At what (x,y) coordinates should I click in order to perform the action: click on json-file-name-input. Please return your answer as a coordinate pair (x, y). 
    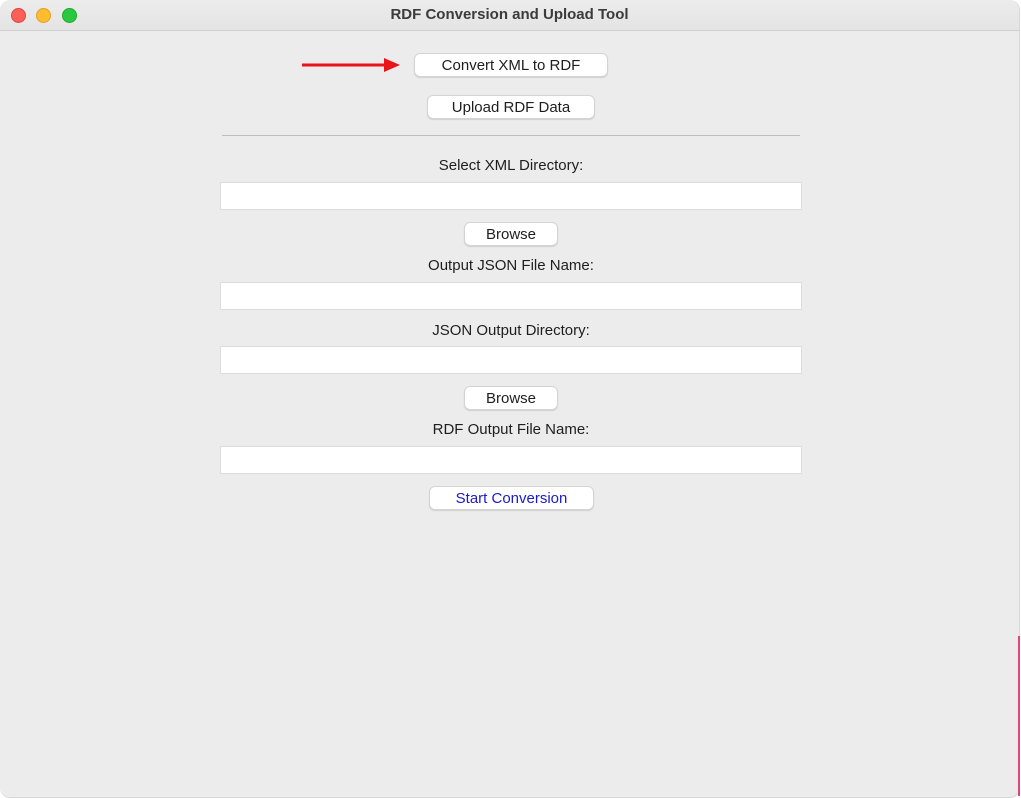
    Looking at the image, I should click on (511, 296).